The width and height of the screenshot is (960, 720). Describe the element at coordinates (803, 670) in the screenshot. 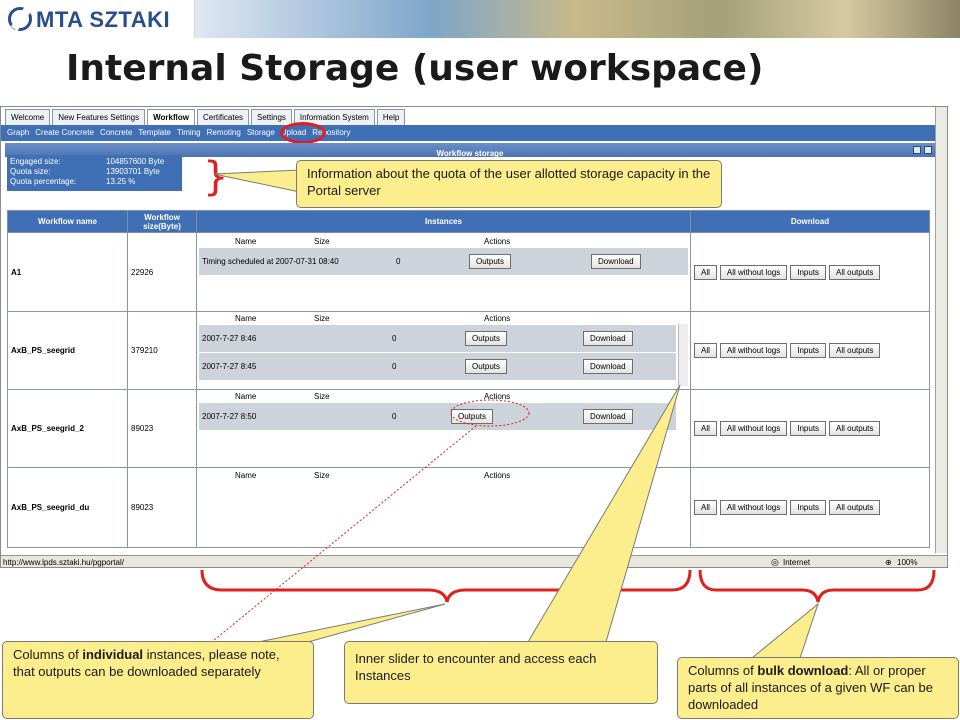

I see `bulk-callout-bold: bulk download` at that location.